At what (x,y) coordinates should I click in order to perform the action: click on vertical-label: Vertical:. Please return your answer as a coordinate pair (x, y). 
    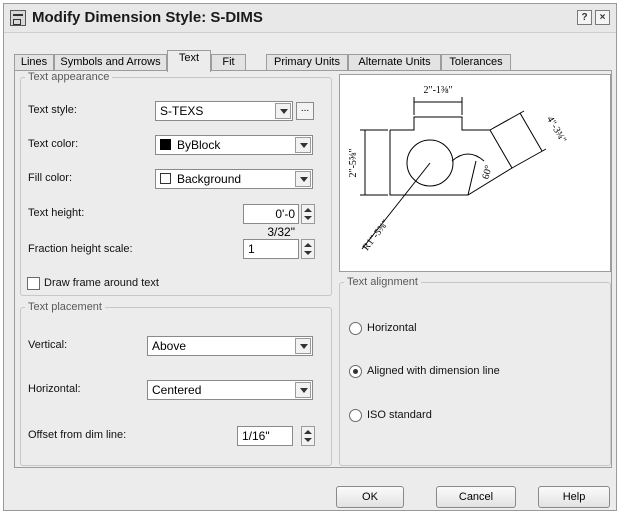
    Looking at the image, I should click on (48, 345).